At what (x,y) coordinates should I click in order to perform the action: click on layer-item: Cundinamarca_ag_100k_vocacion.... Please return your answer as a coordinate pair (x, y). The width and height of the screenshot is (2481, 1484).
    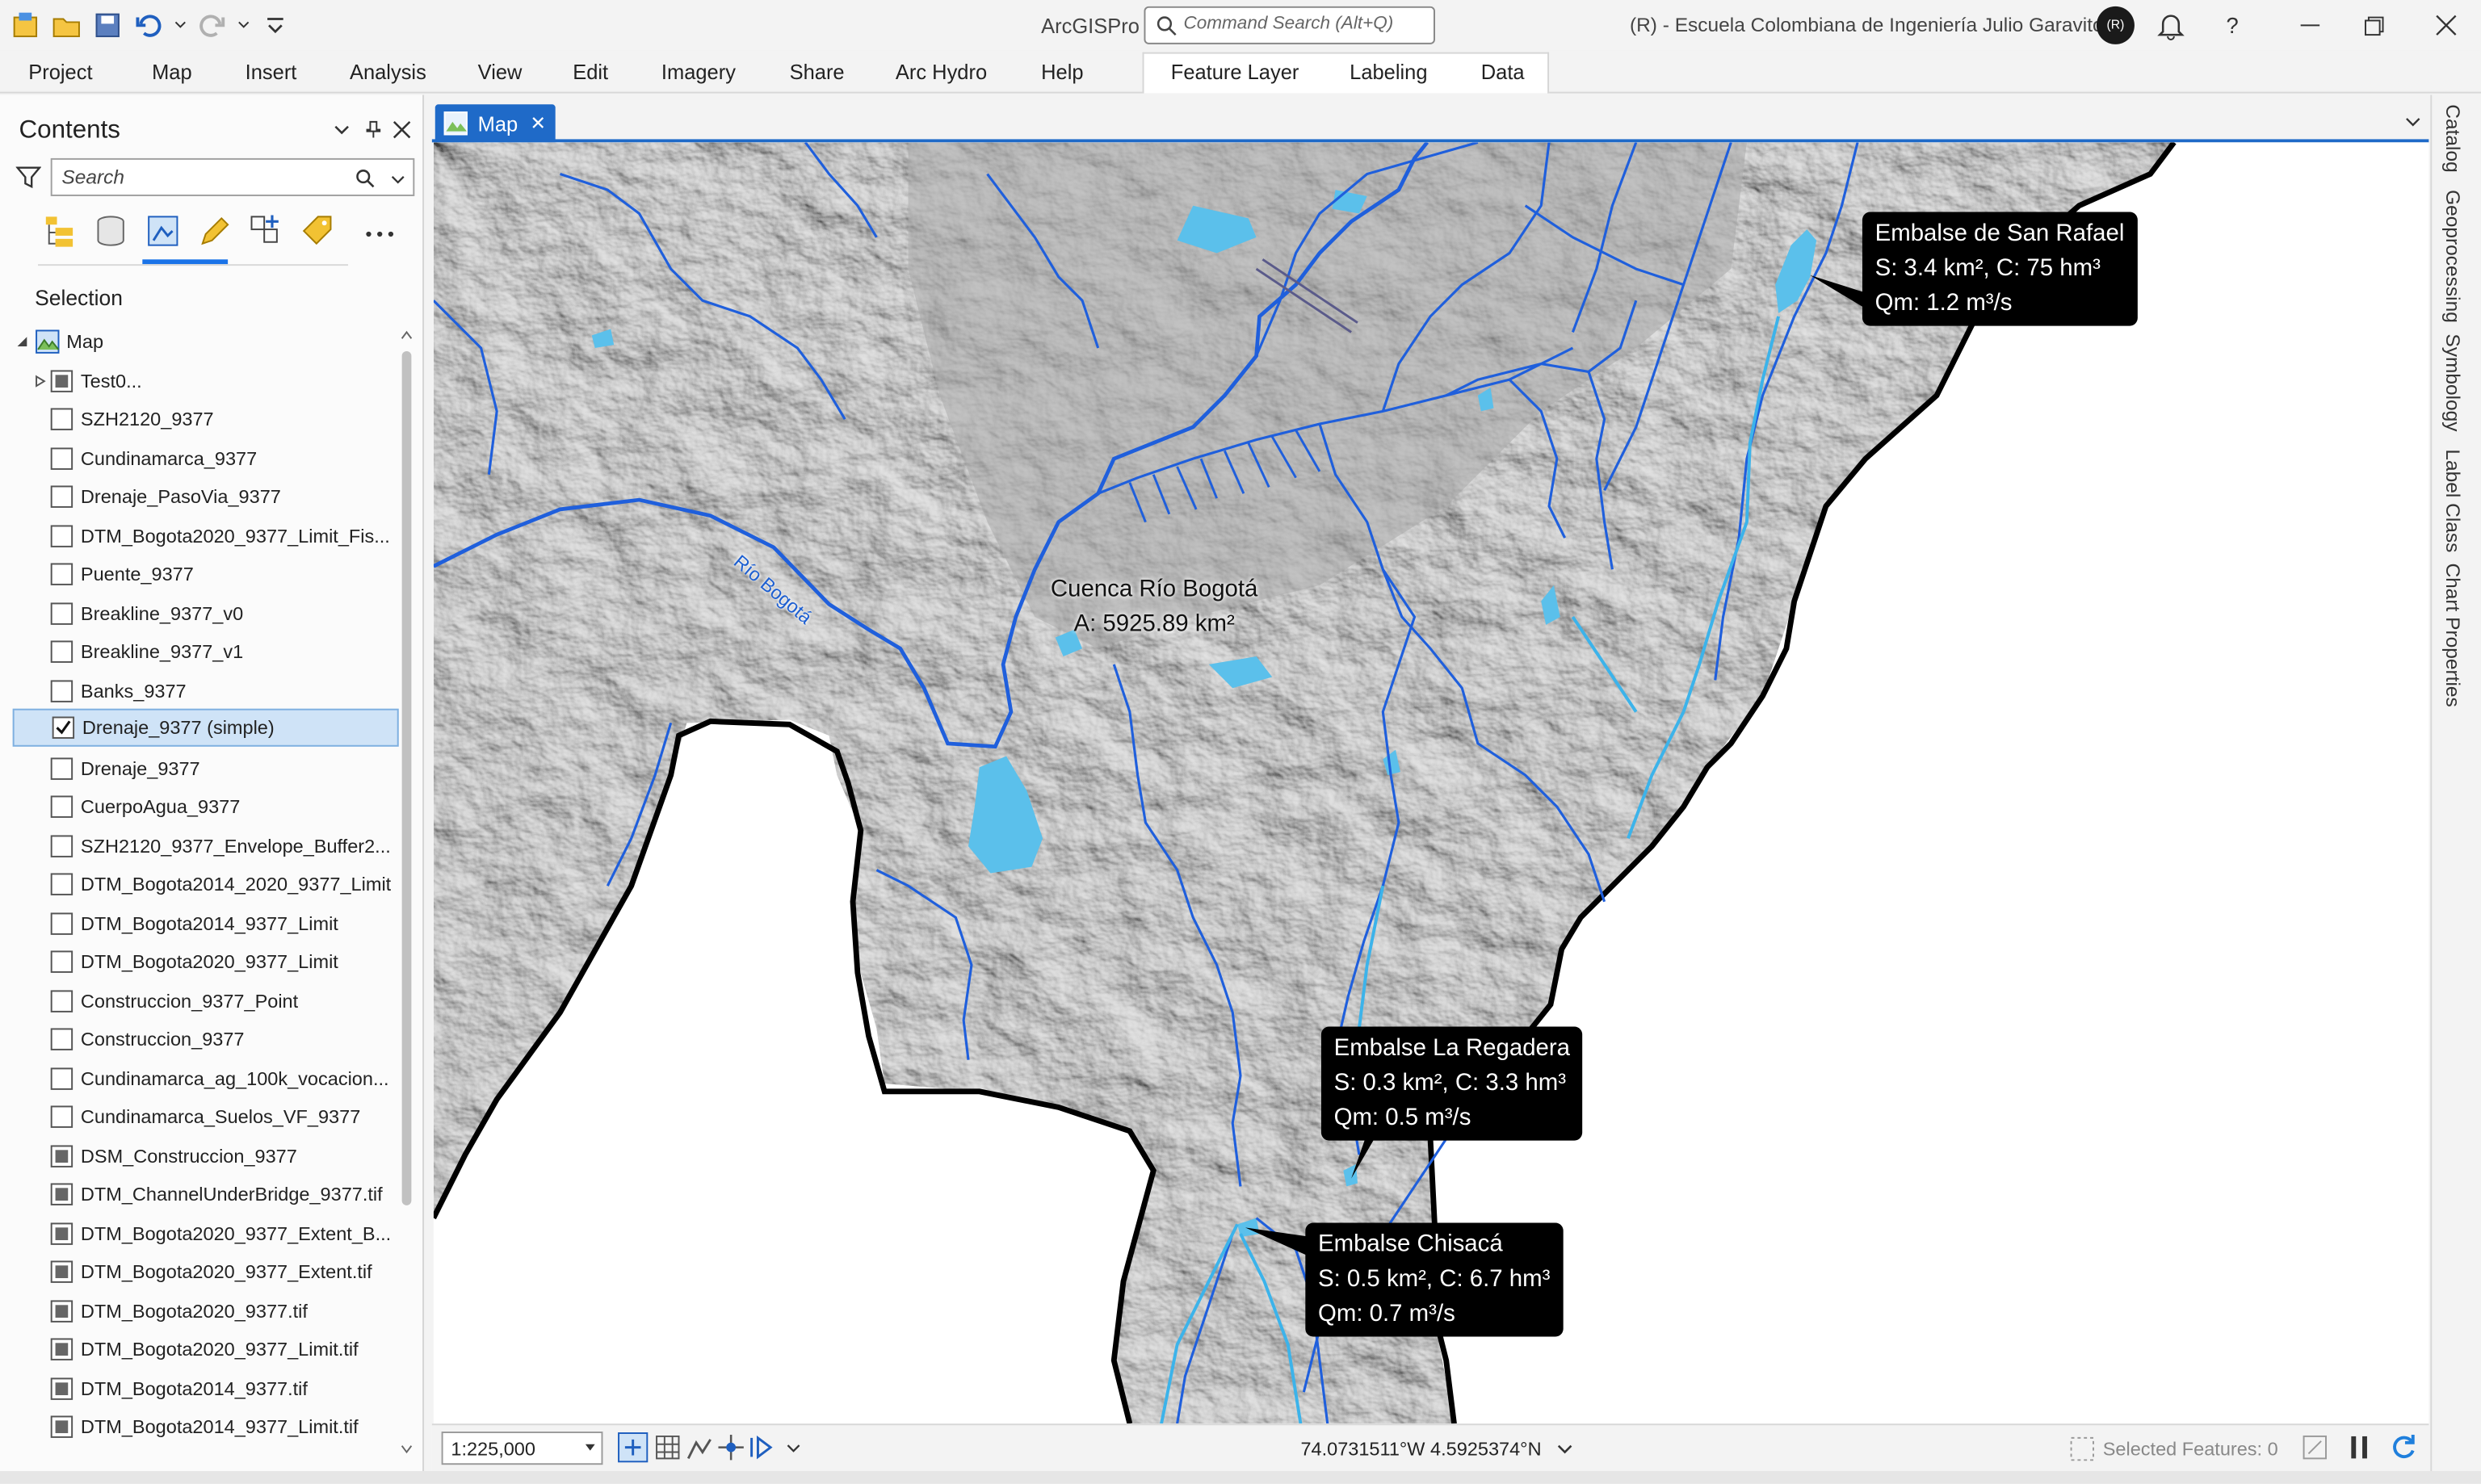
    Looking at the image, I should click on (206, 1079).